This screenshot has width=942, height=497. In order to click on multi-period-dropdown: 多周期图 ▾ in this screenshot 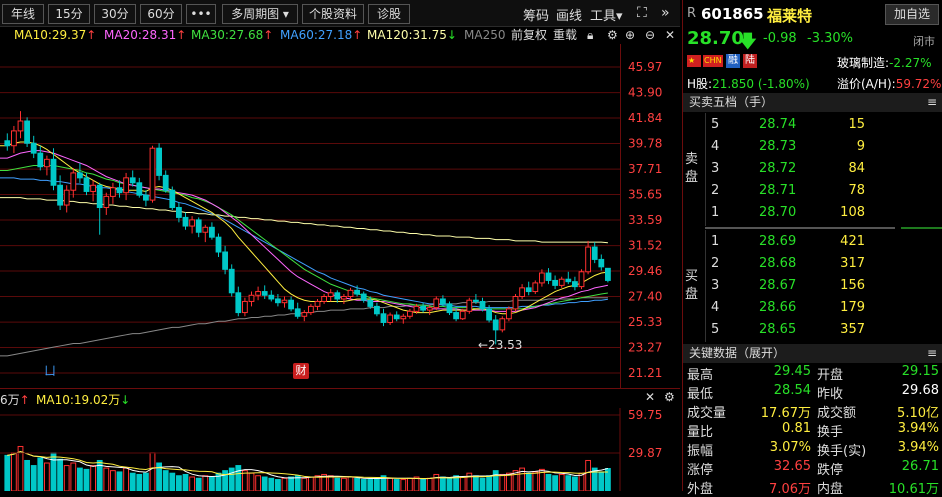, I will do `click(260, 14)`.